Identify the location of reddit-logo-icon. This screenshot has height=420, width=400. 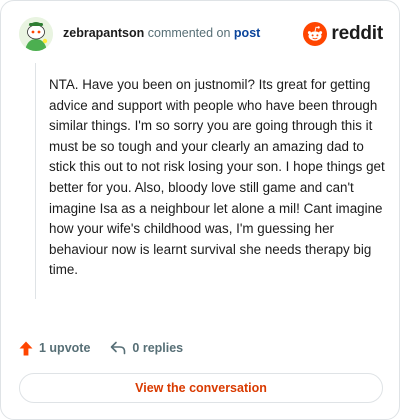
(315, 34).